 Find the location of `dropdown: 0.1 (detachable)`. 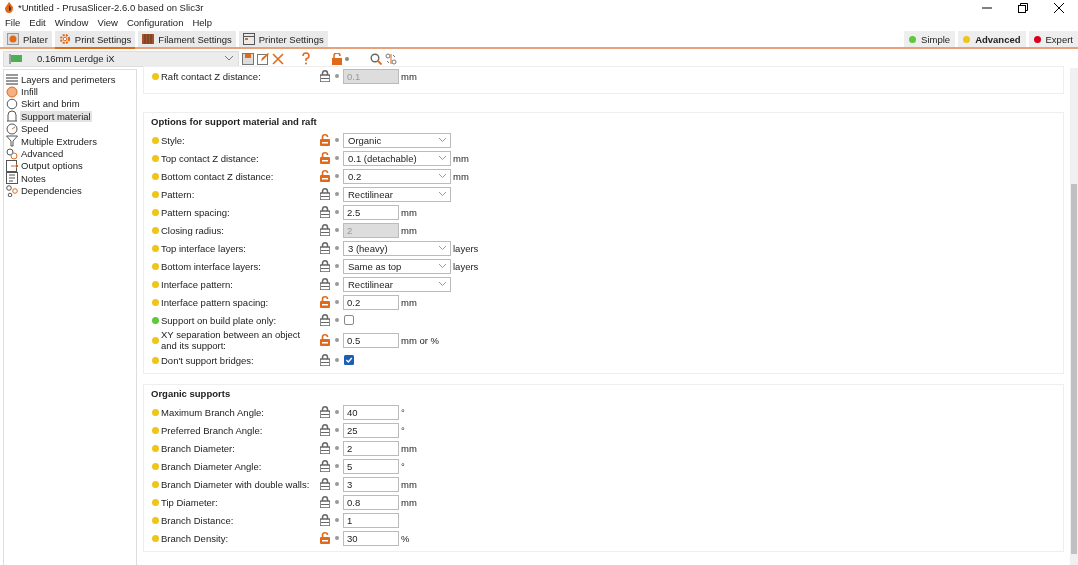

dropdown: 0.1 (detachable) is located at coordinates (397, 158).